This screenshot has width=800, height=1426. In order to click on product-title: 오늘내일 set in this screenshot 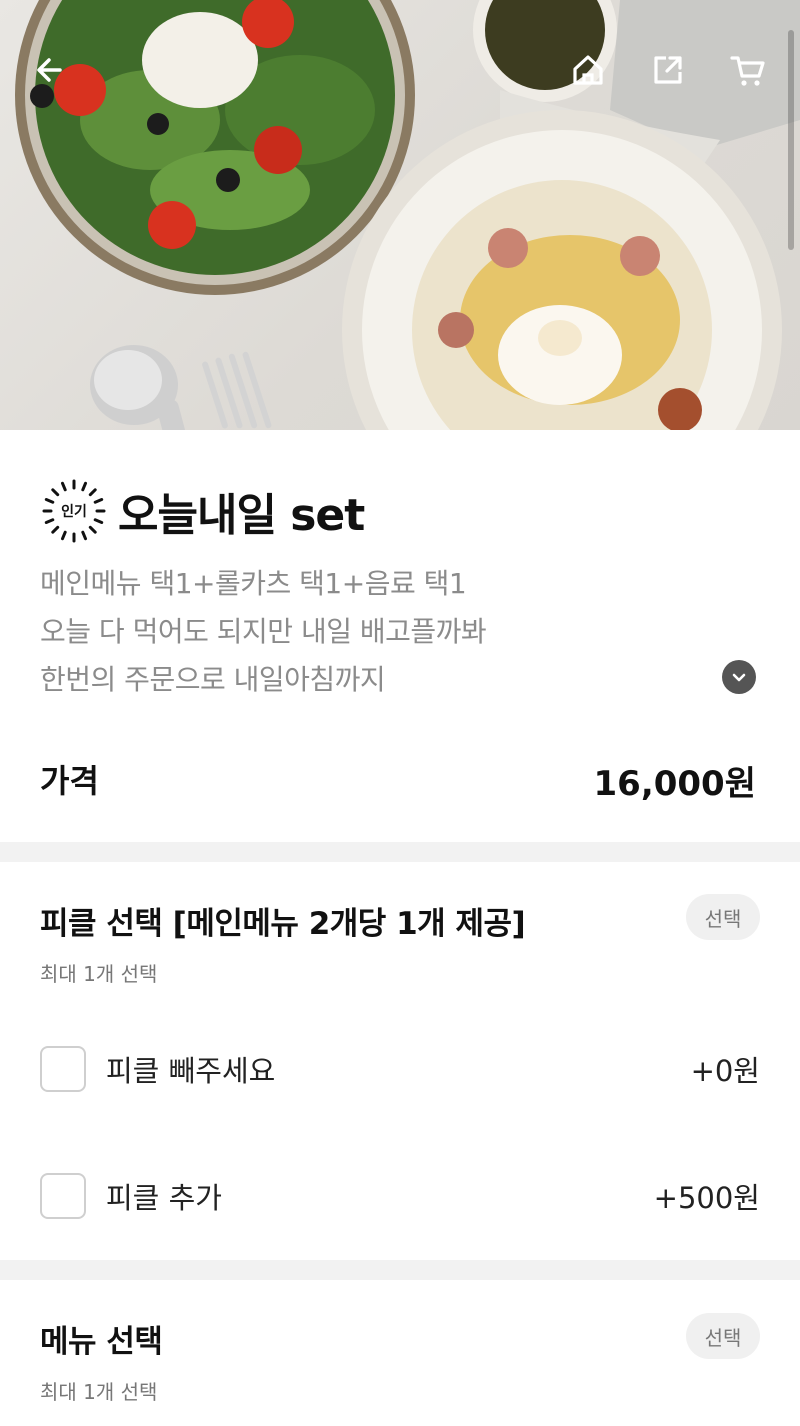, I will do `click(241, 515)`.